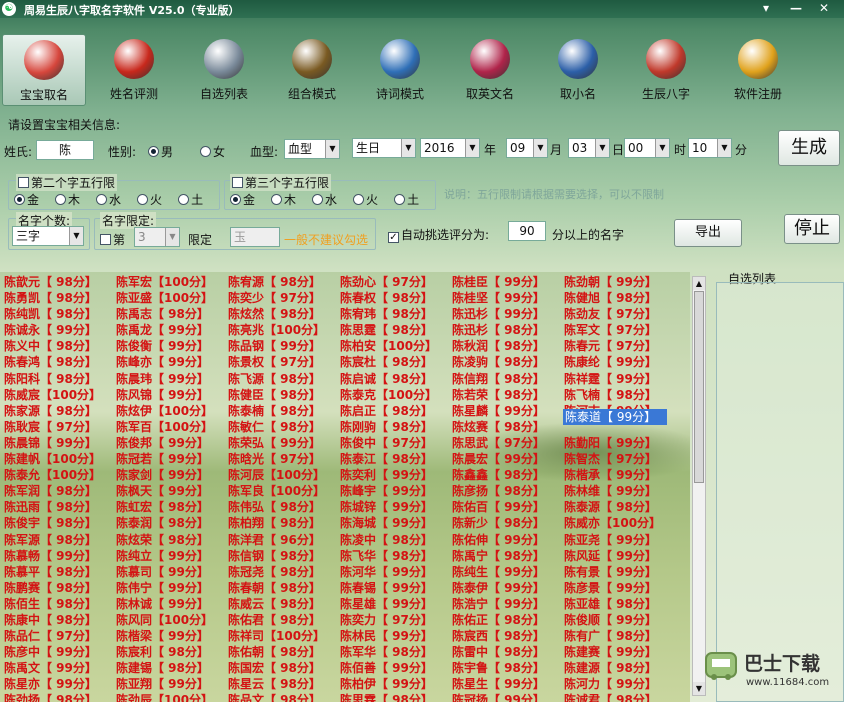 The image size is (844, 702). What do you see at coordinates (396, 652) in the screenshot?
I see `name-item: 陈军华【 98分】` at bounding box center [396, 652].